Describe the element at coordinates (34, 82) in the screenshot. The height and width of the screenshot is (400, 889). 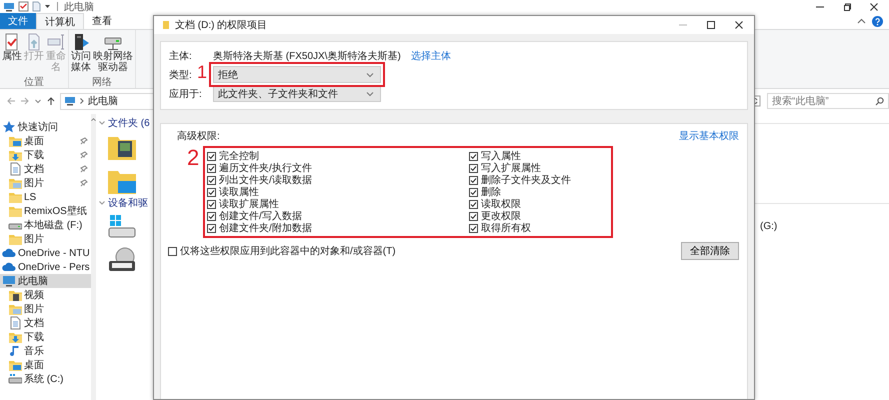
I see `group-label: 位置` at that location.